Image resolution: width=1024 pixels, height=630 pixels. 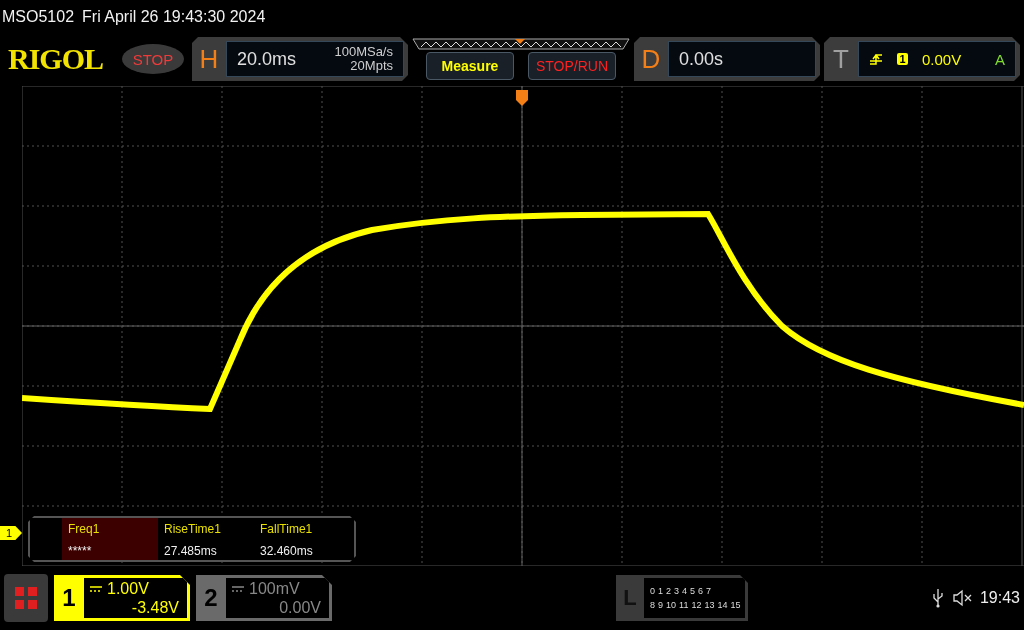 What do you see at coordinates (651, 59) in the screenshot?
I see `delay-label: D` at bounding box center [651, 59].